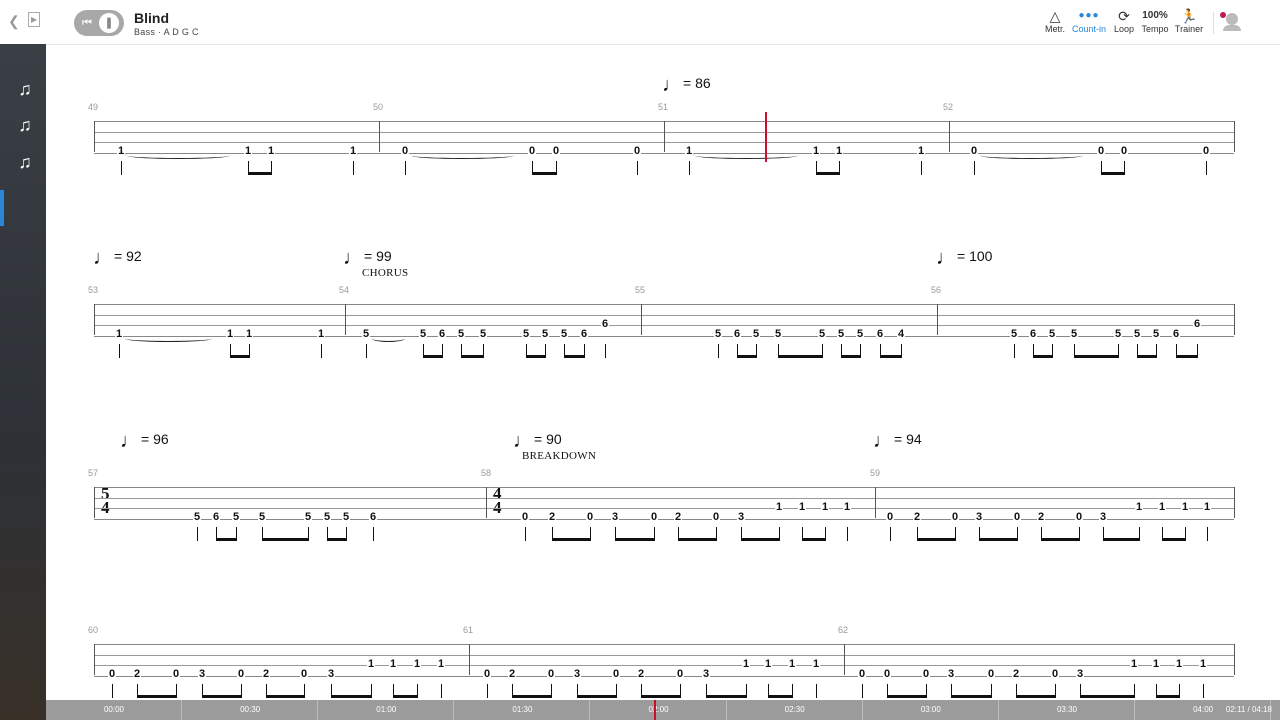 This screenshot has width=1280, height=720. I want to click on trainer-button: 🏃 Trainer, so click(1189, 21).